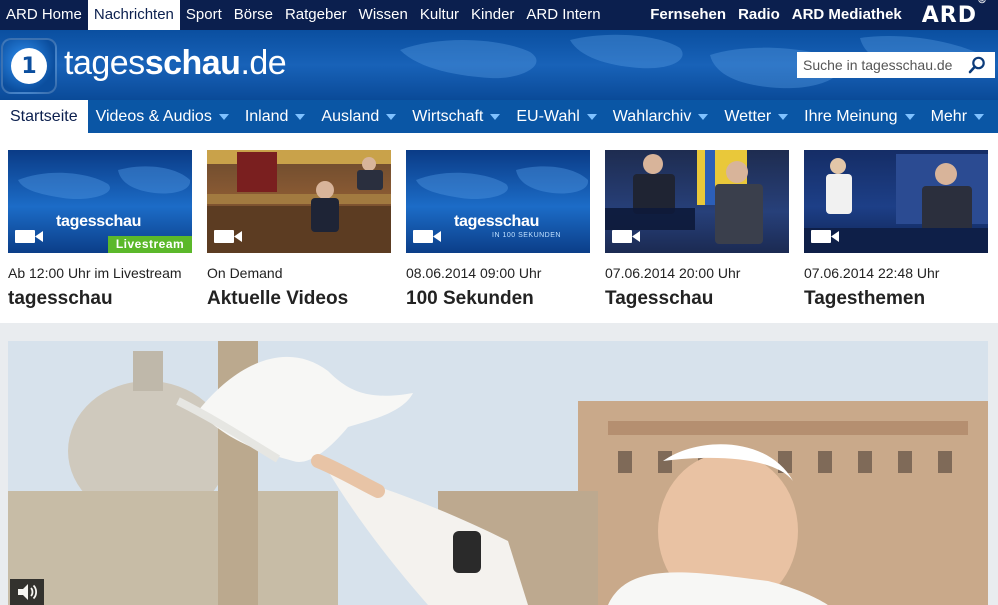  What do you see at coordinates (100, 201) in the screenshot?
I see `teaser-thumbnail: tagesschau Livestream` at bounding box center [100, 201].